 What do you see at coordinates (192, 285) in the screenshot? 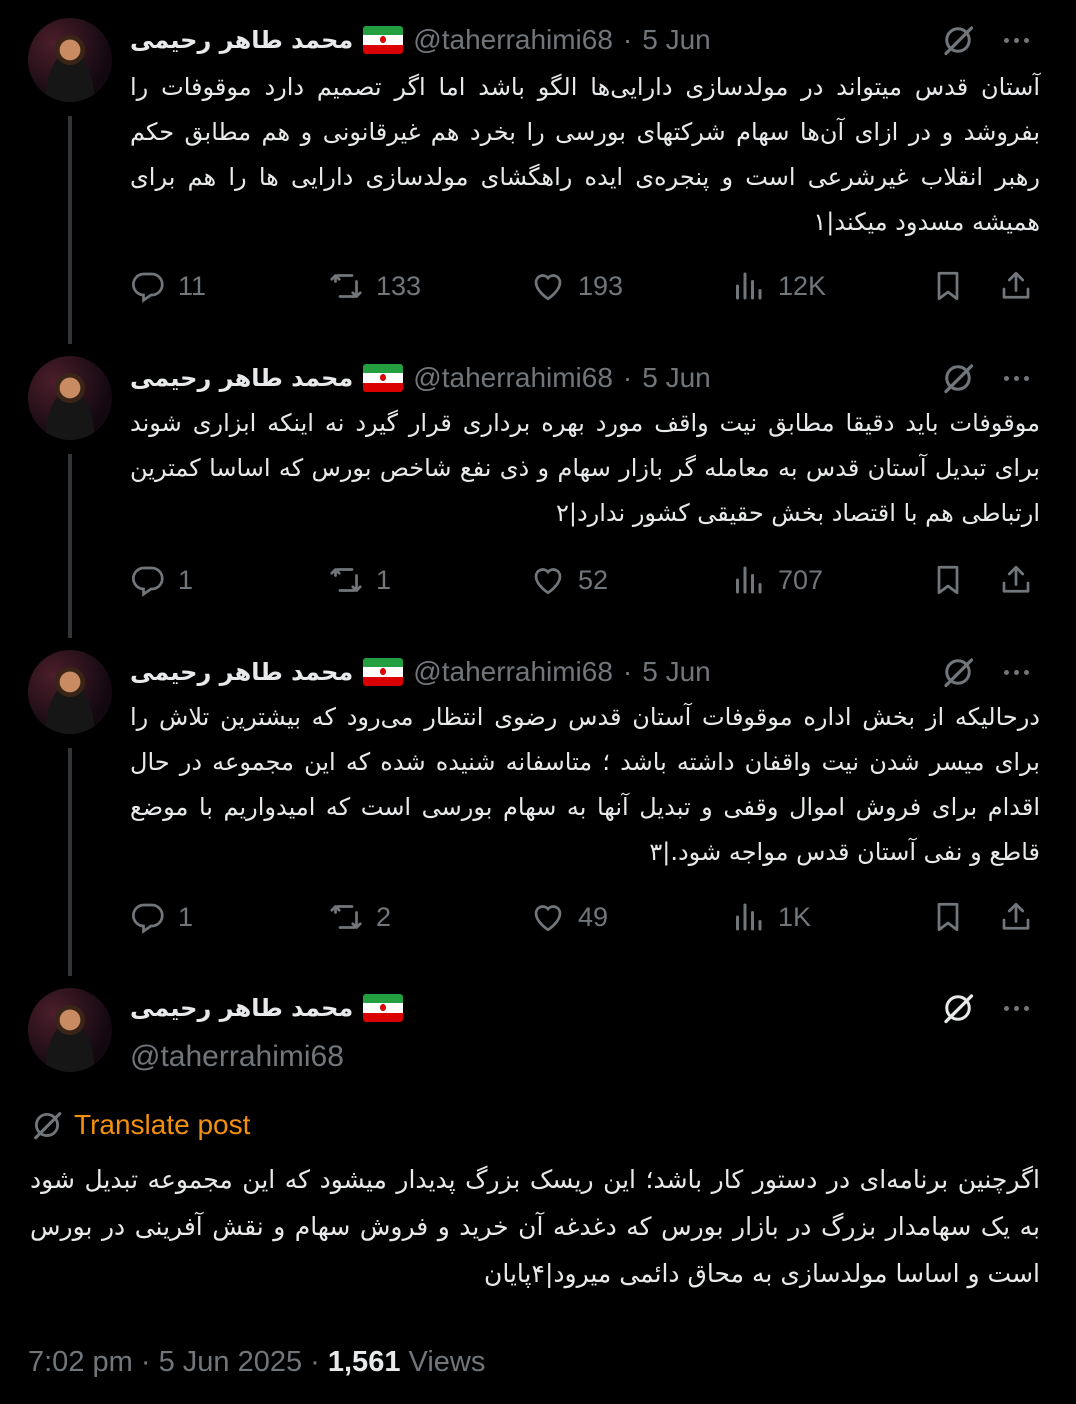
I see `reply-count: 11` at bounding box center [192, 285].